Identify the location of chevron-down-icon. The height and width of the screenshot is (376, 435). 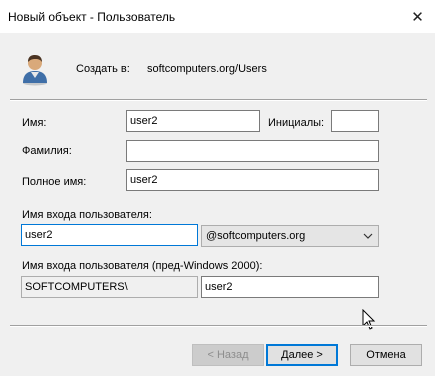
(368, 236).